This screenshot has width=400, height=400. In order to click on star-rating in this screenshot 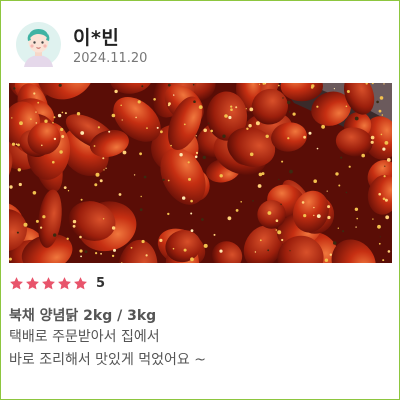, I will do `click(49, 283)`.